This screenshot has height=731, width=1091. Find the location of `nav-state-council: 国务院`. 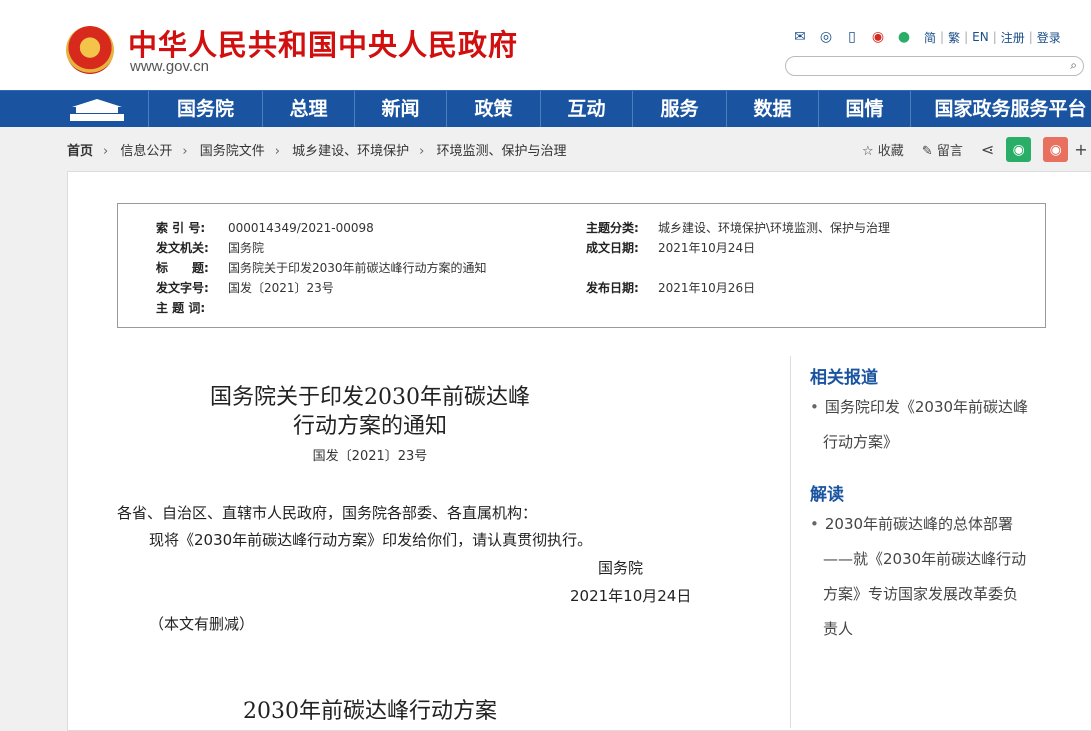

nav-state-council: 国务院 is located at coordinates (205, 109).